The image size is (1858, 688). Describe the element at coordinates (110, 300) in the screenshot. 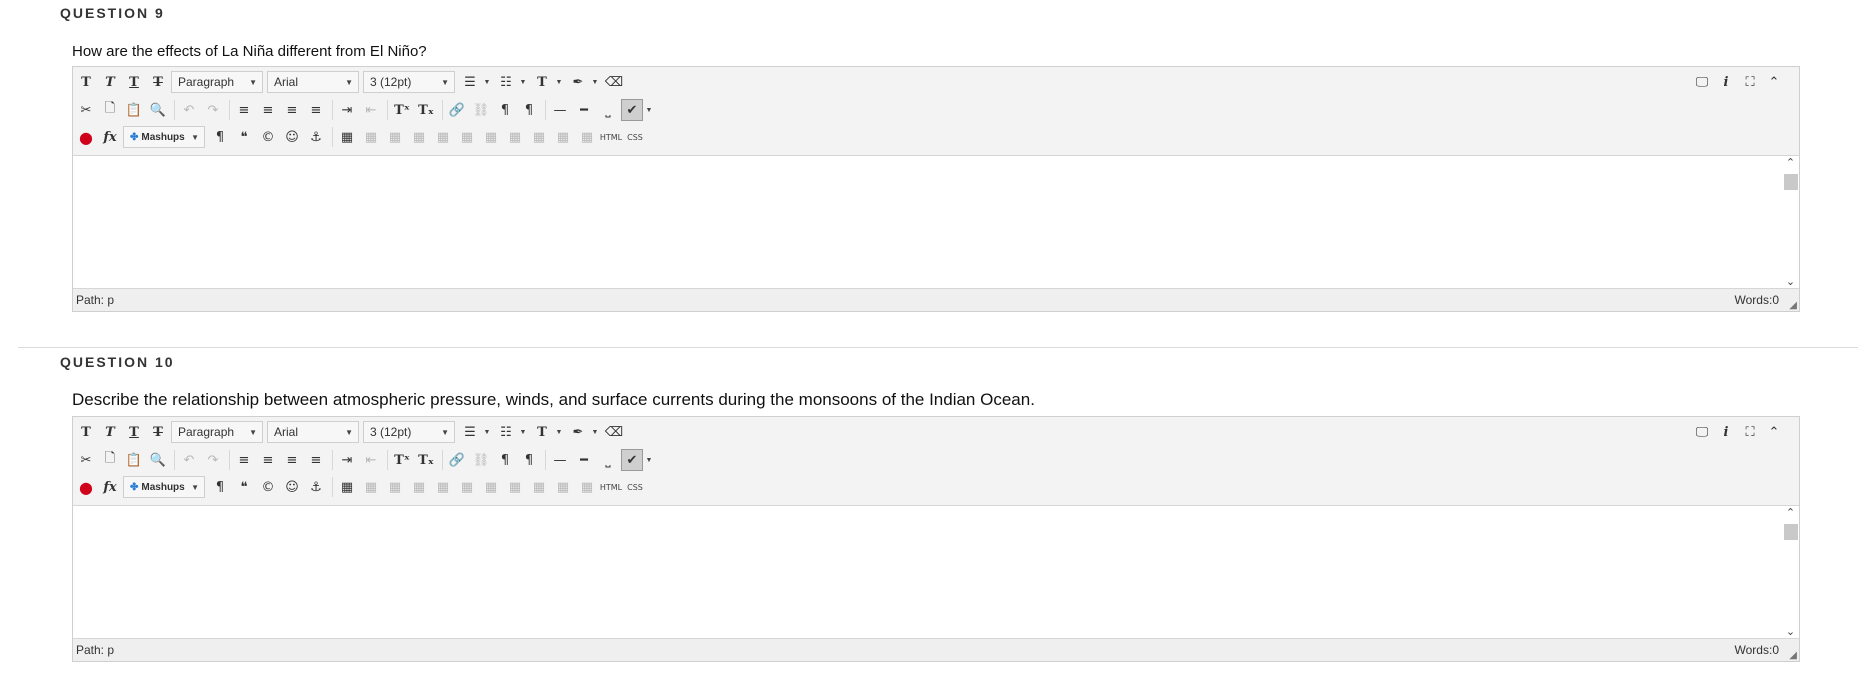

I see `path-value: p` at that location.